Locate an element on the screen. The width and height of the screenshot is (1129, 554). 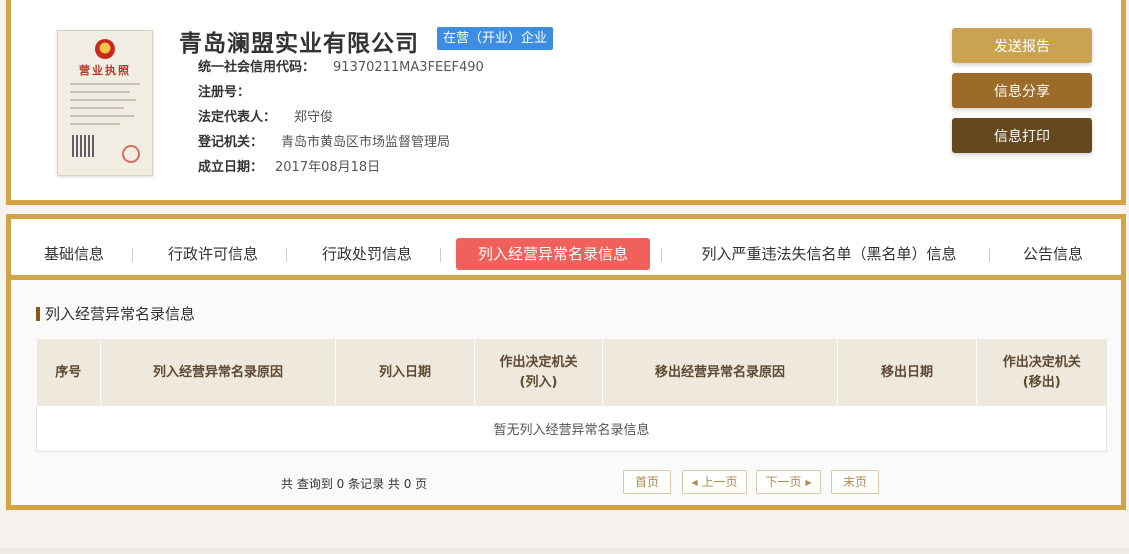
chevron-right-icon: ▶ is located at coordinates (808, 482).